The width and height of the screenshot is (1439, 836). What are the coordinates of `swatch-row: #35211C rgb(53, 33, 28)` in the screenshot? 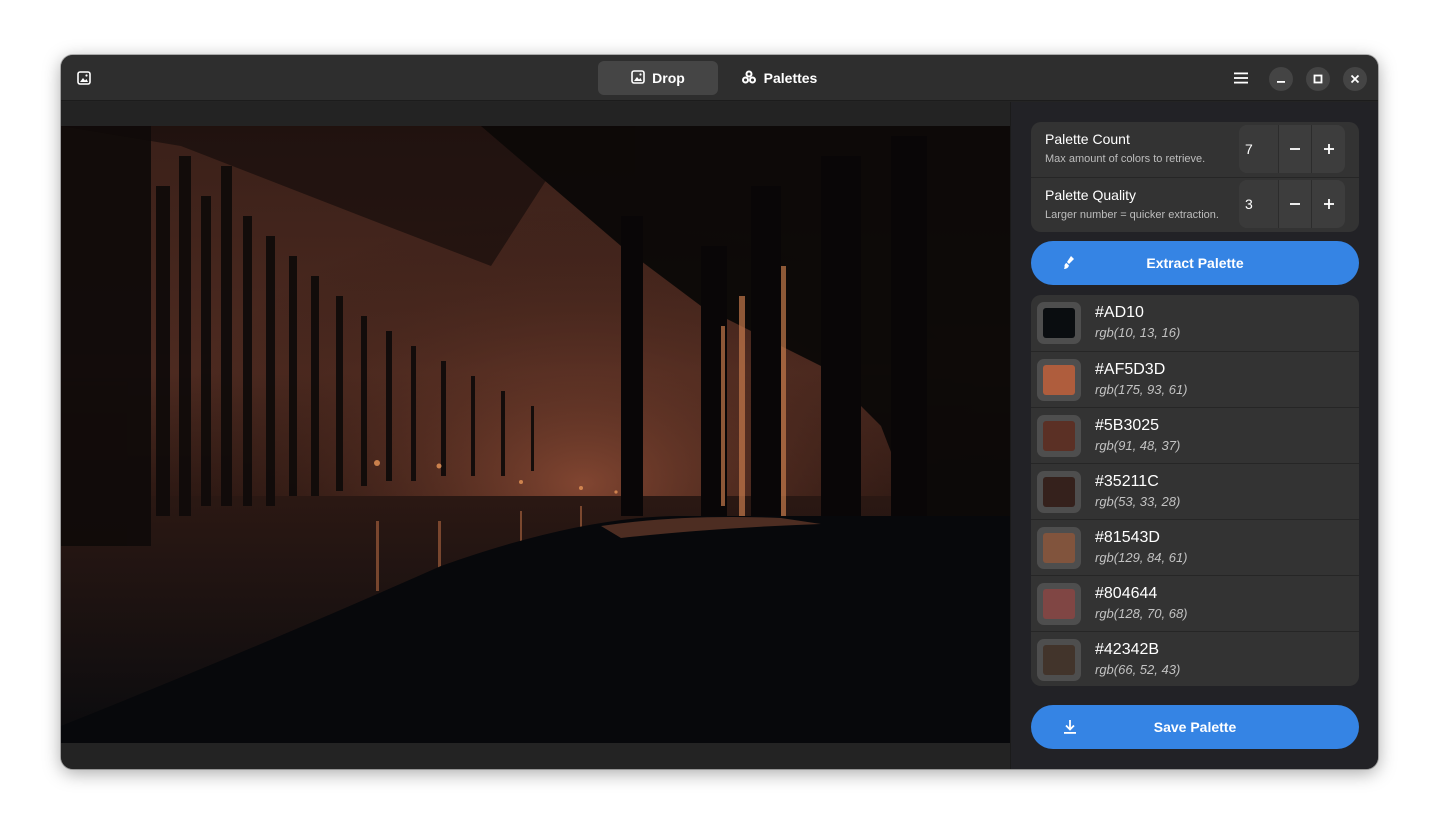 It's located at (1195, 491).